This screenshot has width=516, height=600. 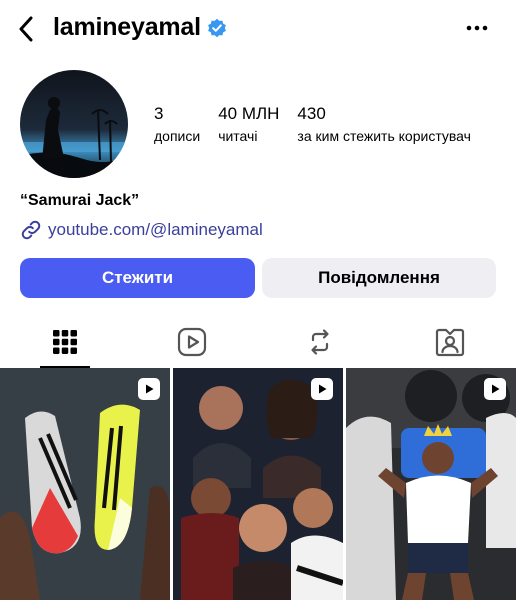 What do you see at coordinates (137, 278) in the screenshot?
I see `follow-button: Стежити` at bounding box center [137, 278].